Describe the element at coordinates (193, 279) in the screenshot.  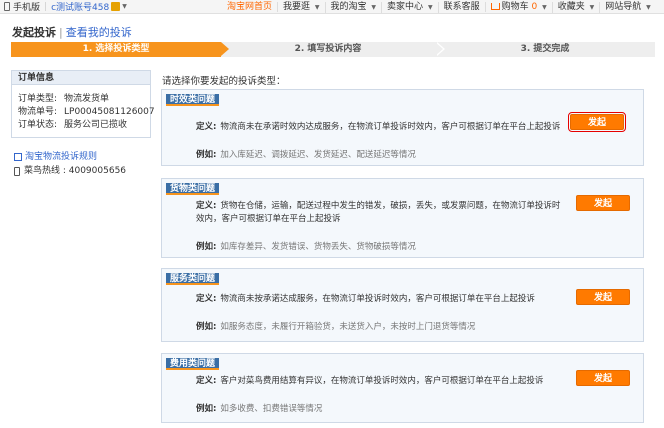
I see `category-tag: 服务类问题` at that location.